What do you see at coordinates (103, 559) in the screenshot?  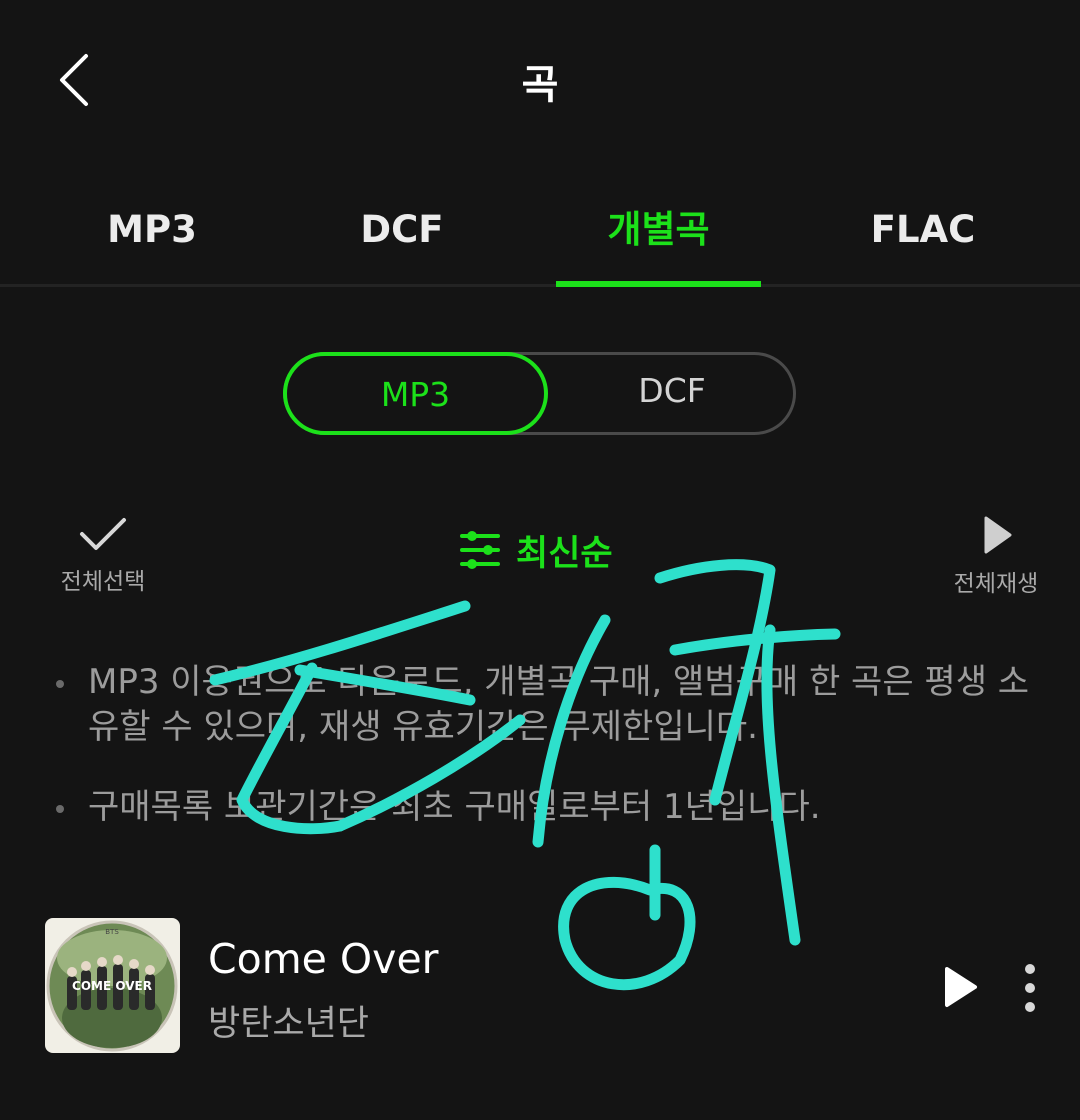 I see `select-all-button: 전체선택` at bounding box center [103, 559].